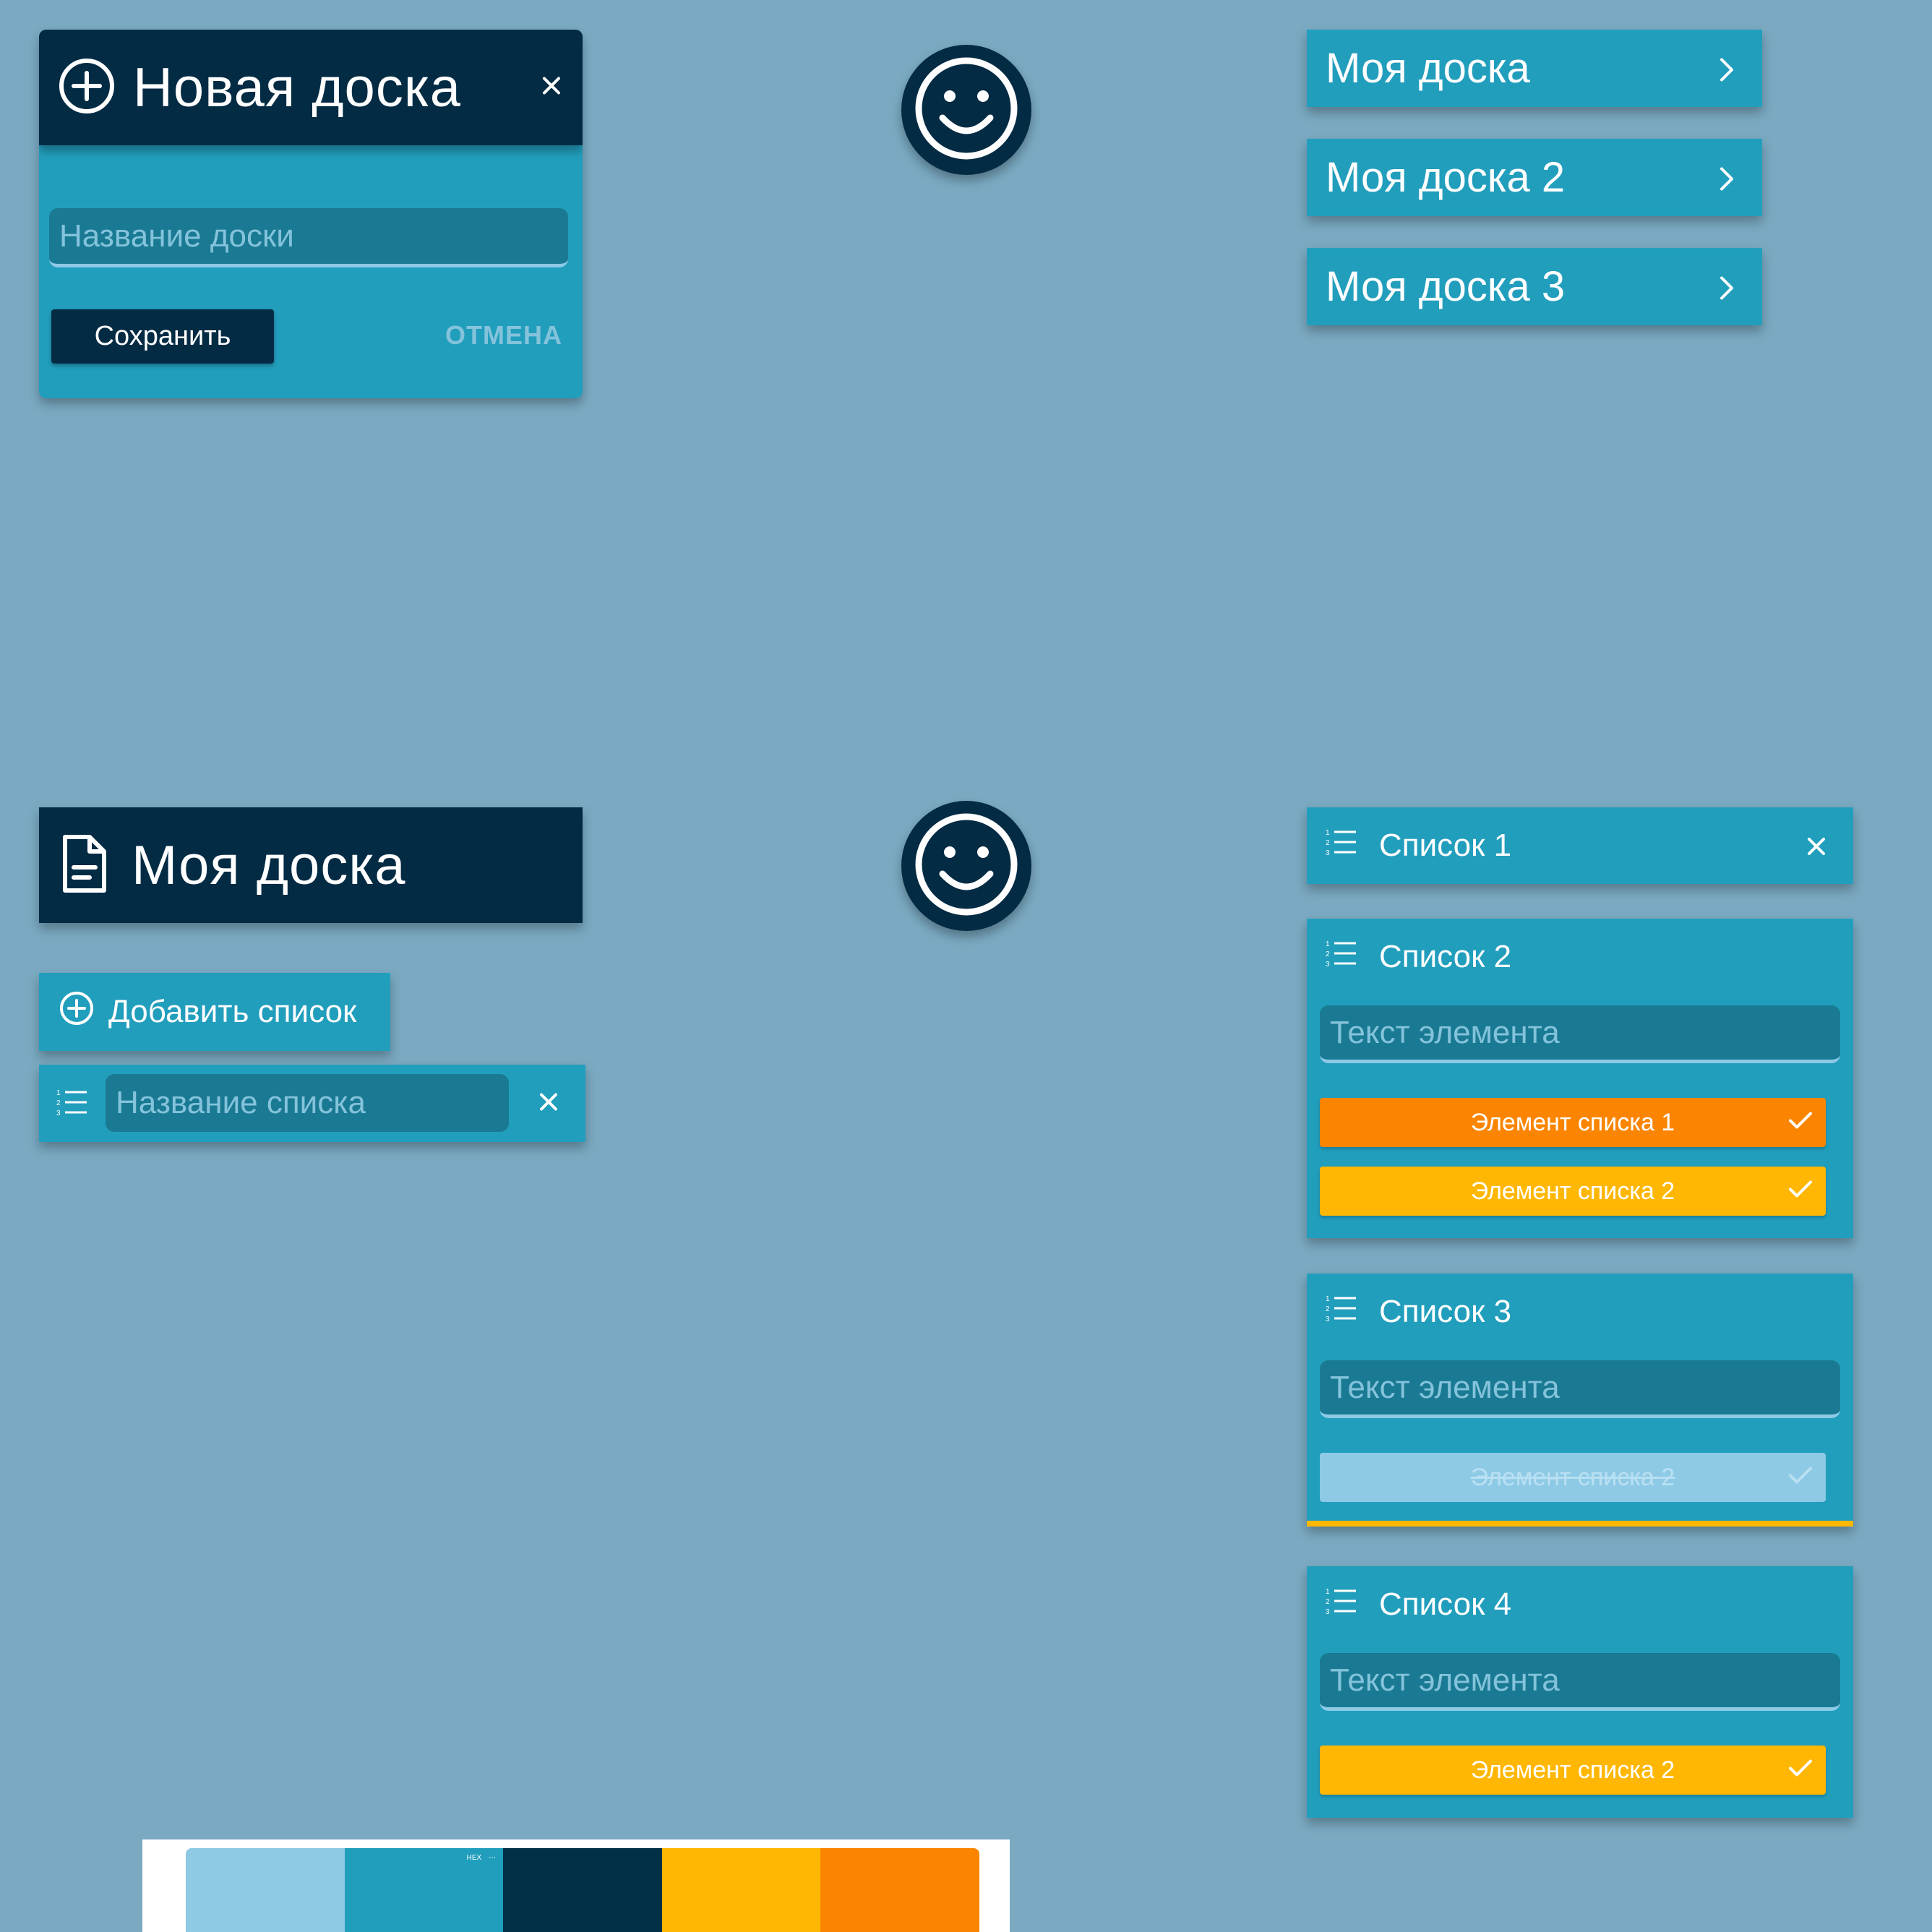 This screenshot has height=1932, width=1932. I want to click on palette-swatch: HEX ⋯, so click(424, 1890).